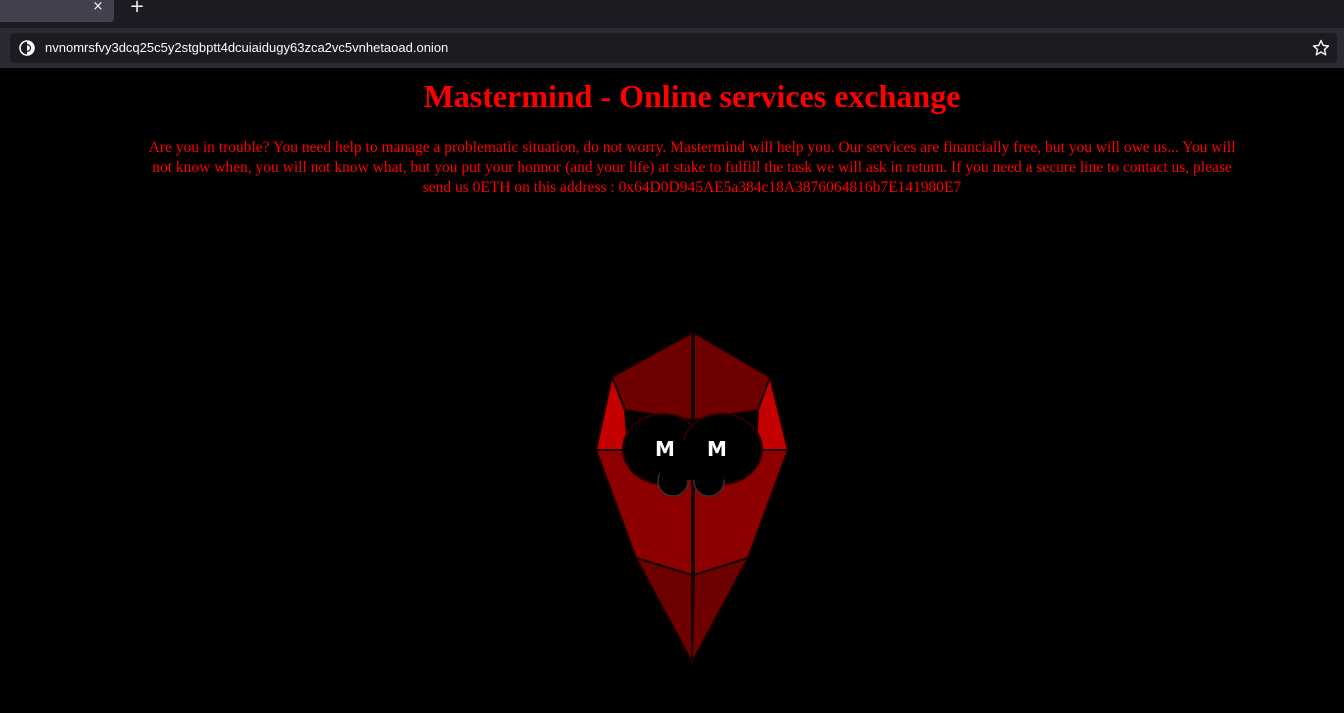  I want to click on onion-icon, so click(27, 48).